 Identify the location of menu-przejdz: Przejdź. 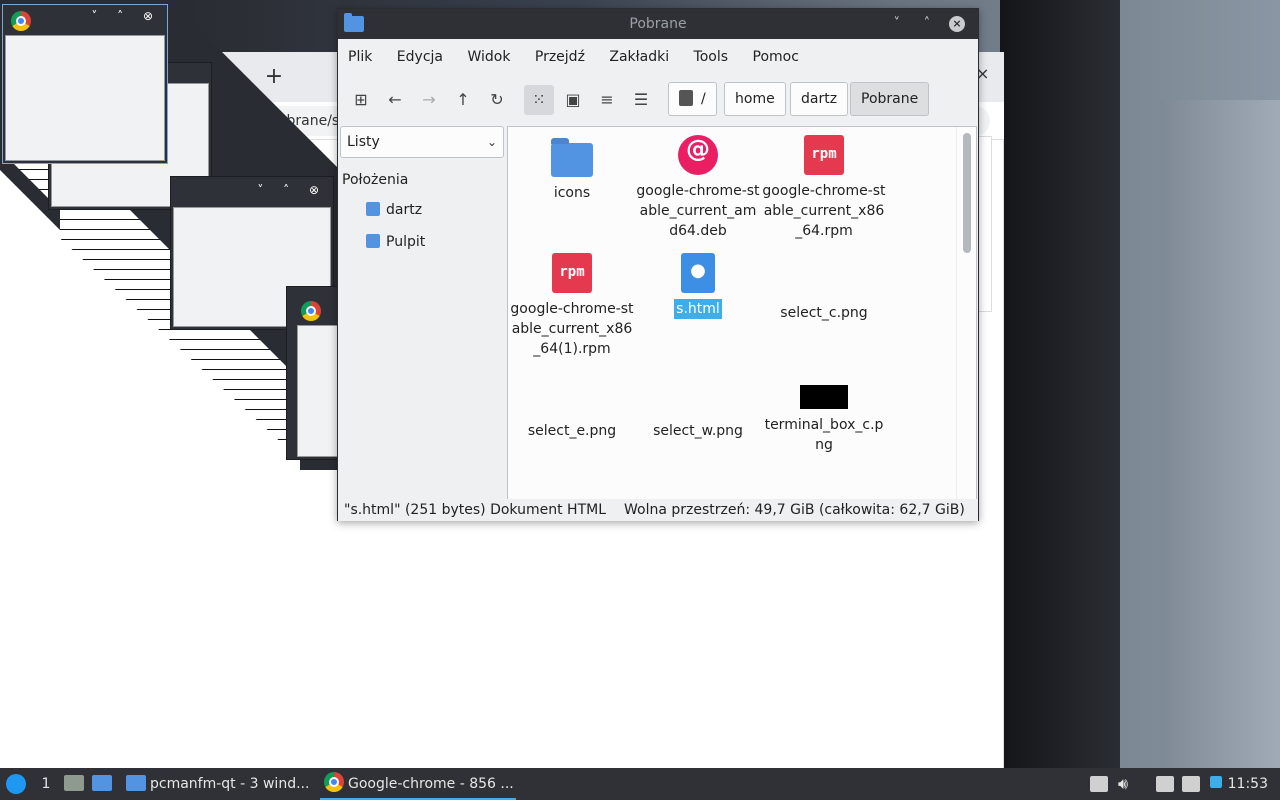
(560, 57).